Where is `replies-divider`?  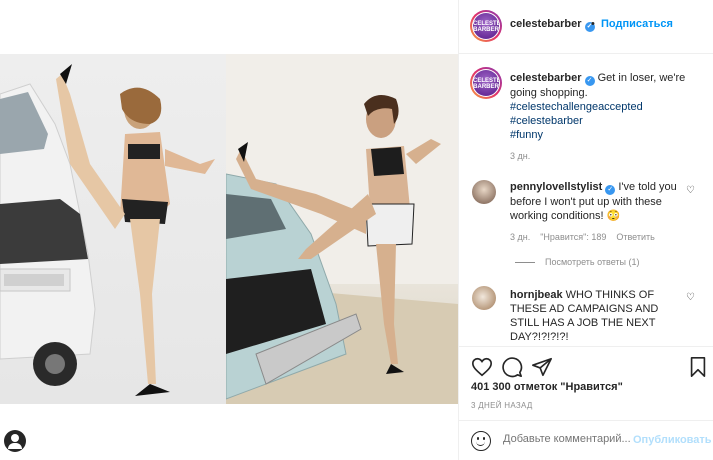 replies-divider is located at coordinates (525, 263).